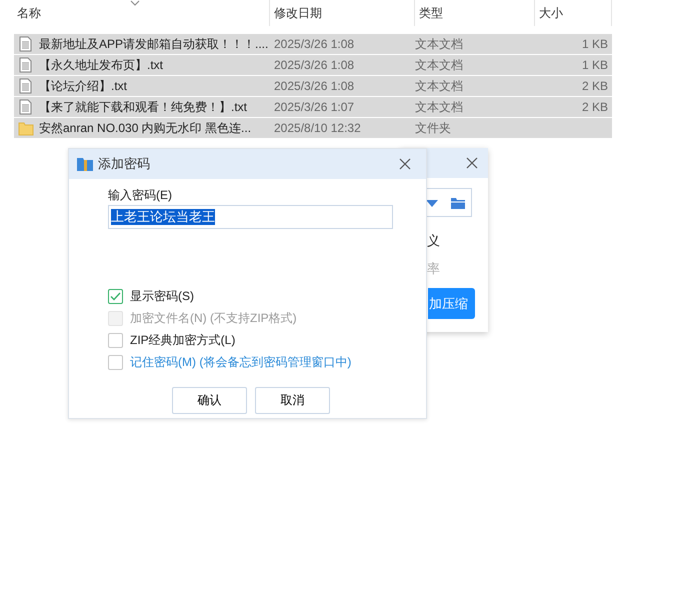  What do you see at coordinates (342, 13) in the screenshot?
I see `column-header: 修改日期` at bounding box center [342, 13].